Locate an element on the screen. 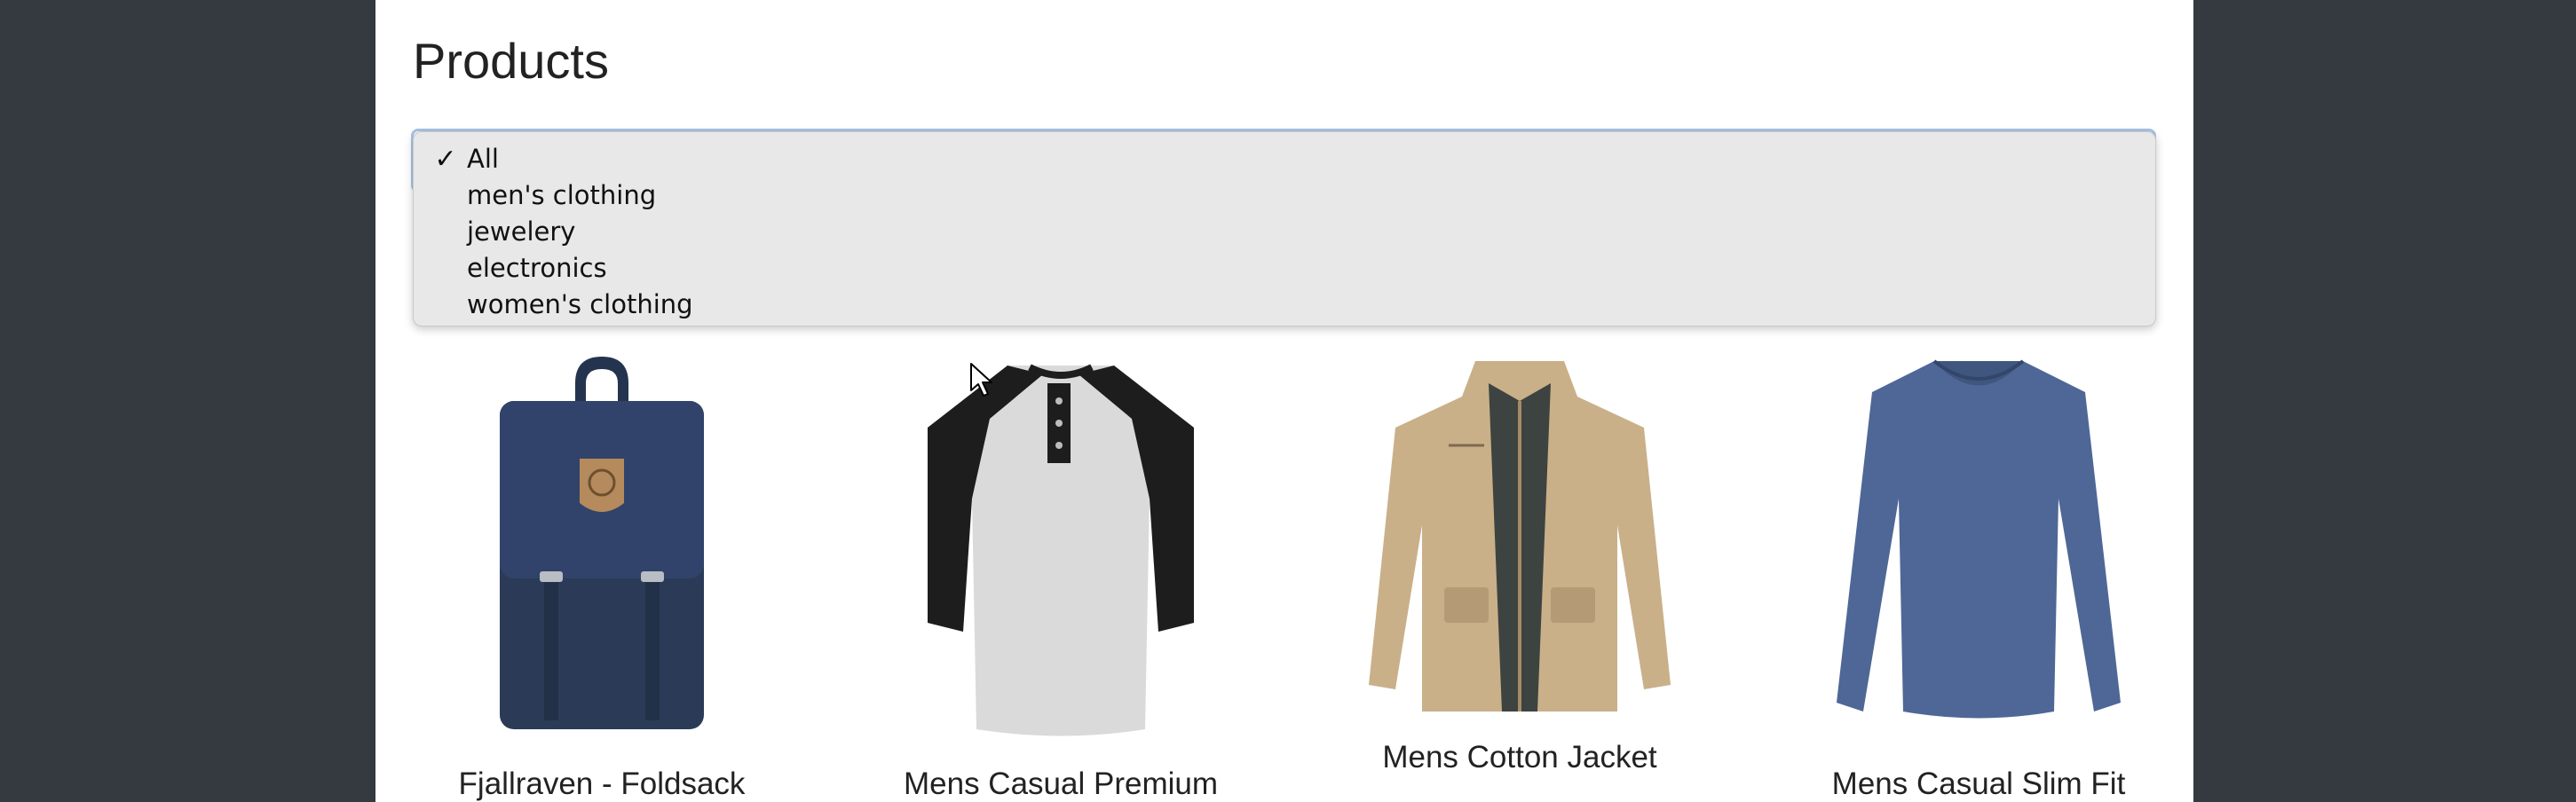  jacket-image is located at coordinates (1519, 543).